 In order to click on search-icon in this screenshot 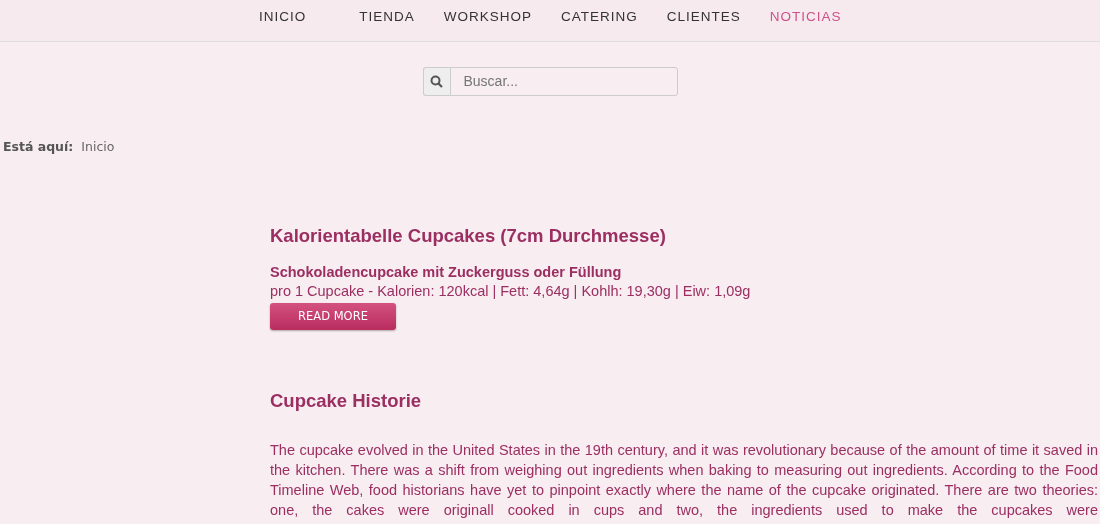, I will do `click(436, 81)`.